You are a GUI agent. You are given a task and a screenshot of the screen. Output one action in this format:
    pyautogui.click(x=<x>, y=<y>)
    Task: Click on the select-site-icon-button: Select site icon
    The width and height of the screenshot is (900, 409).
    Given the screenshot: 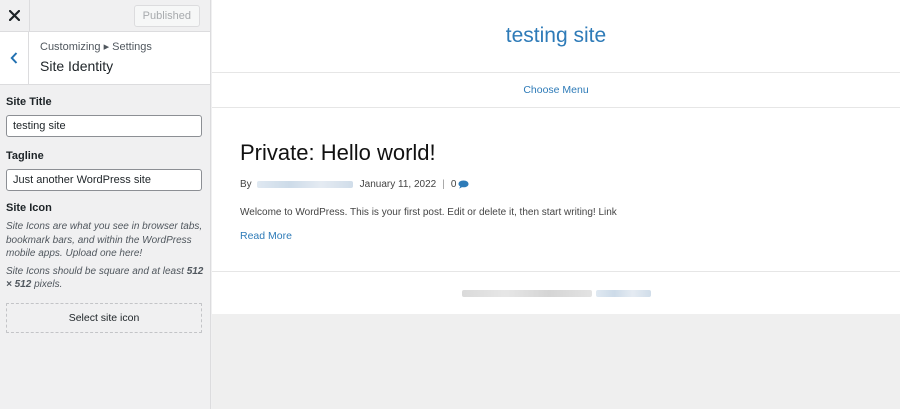 What is the action you would take?
    pyautogui.click(x=104, y=317)
    